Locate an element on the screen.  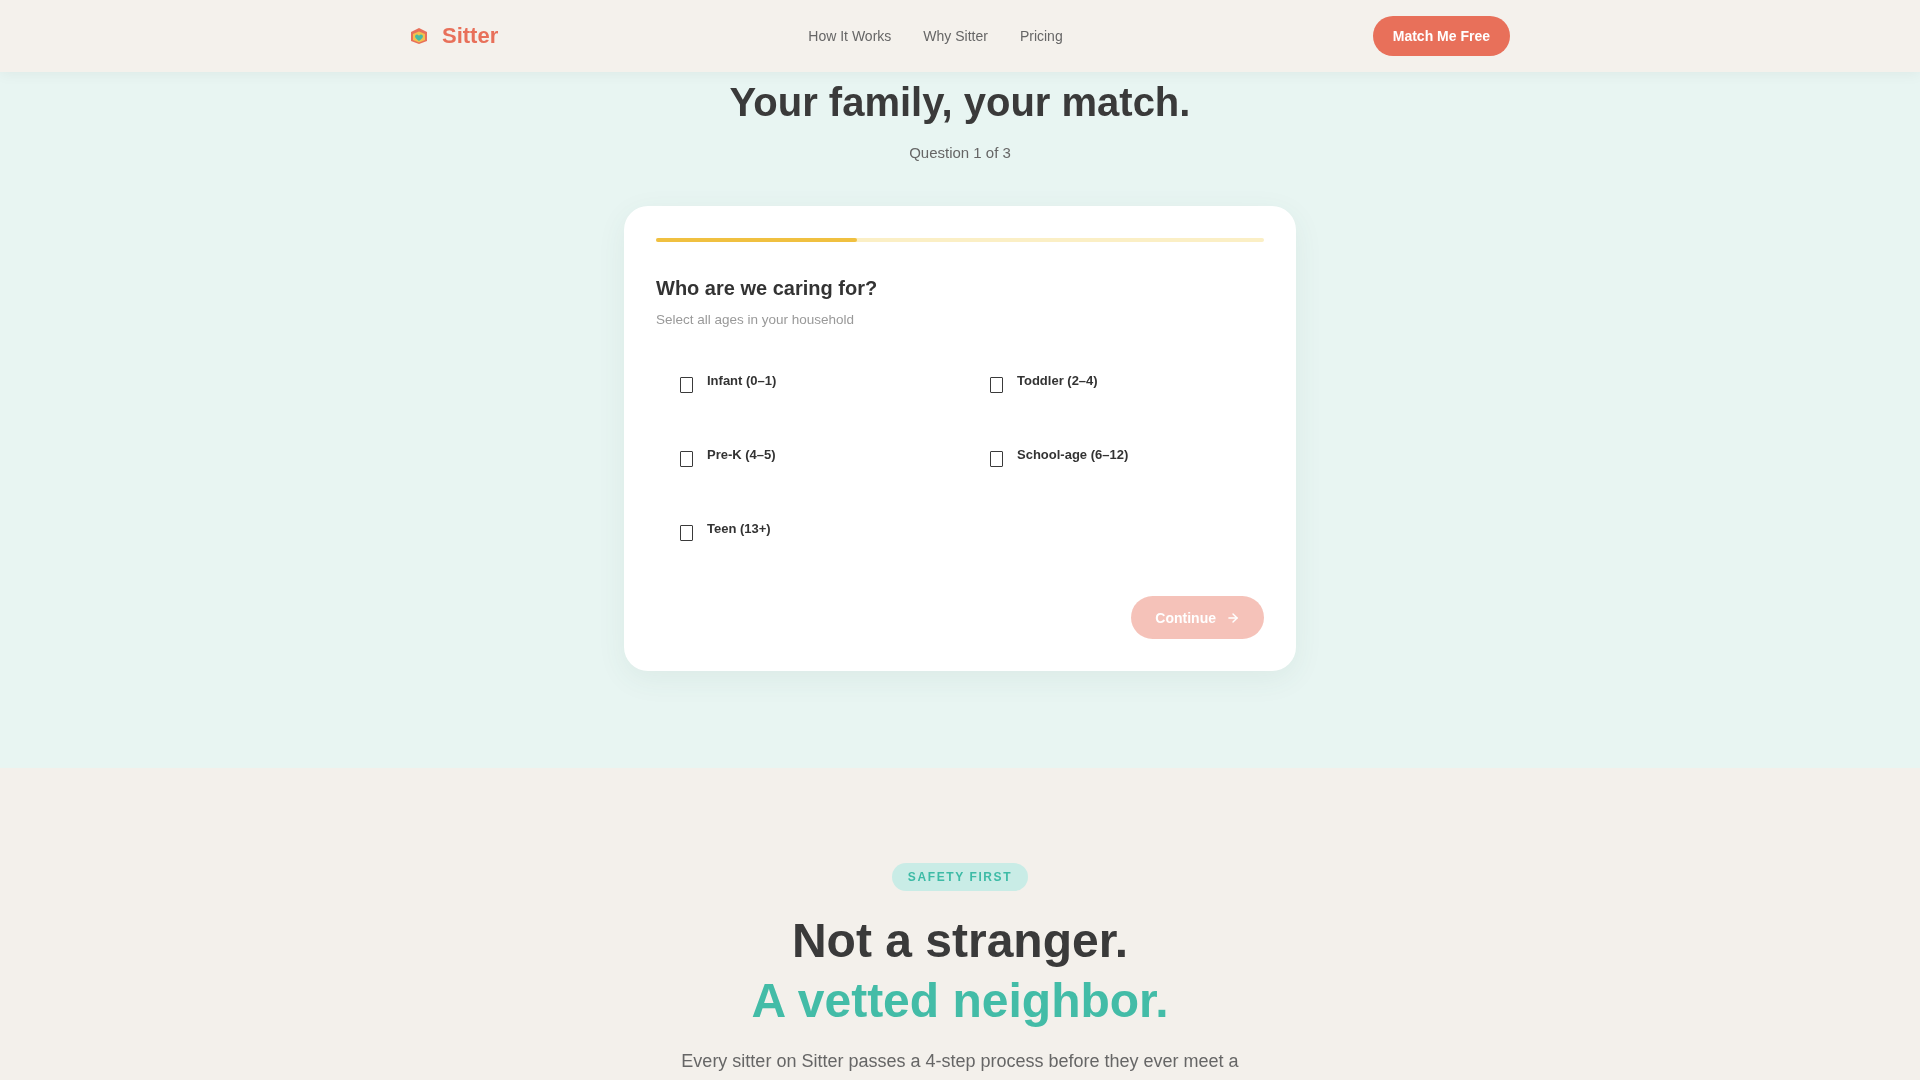
checkbox-label: School-age (6–12) is located at coordinates (1073, 455).